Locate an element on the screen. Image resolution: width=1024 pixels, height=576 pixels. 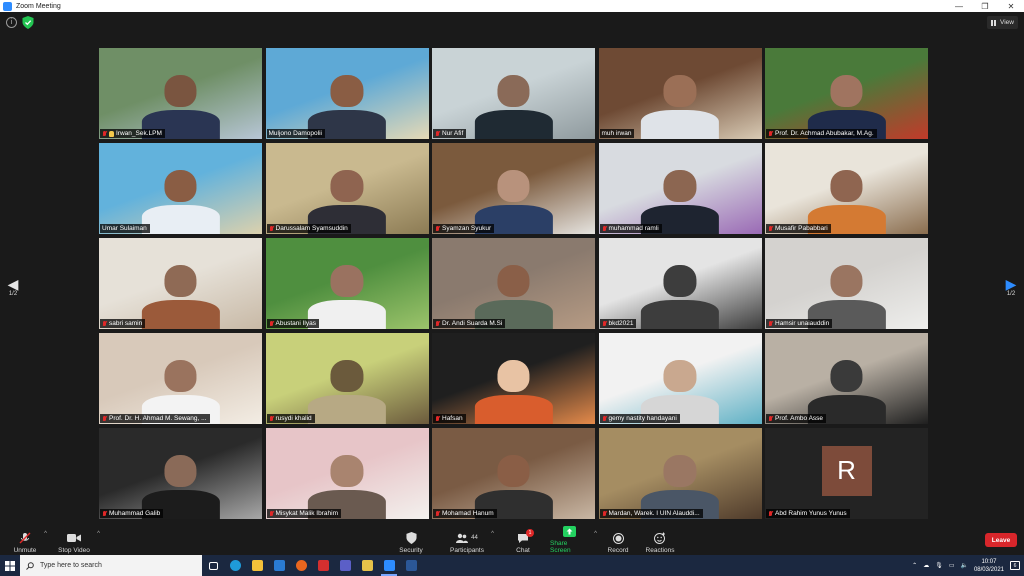
participant-tile: Prof. Ambo Asse is located at coordinates (846, 378).